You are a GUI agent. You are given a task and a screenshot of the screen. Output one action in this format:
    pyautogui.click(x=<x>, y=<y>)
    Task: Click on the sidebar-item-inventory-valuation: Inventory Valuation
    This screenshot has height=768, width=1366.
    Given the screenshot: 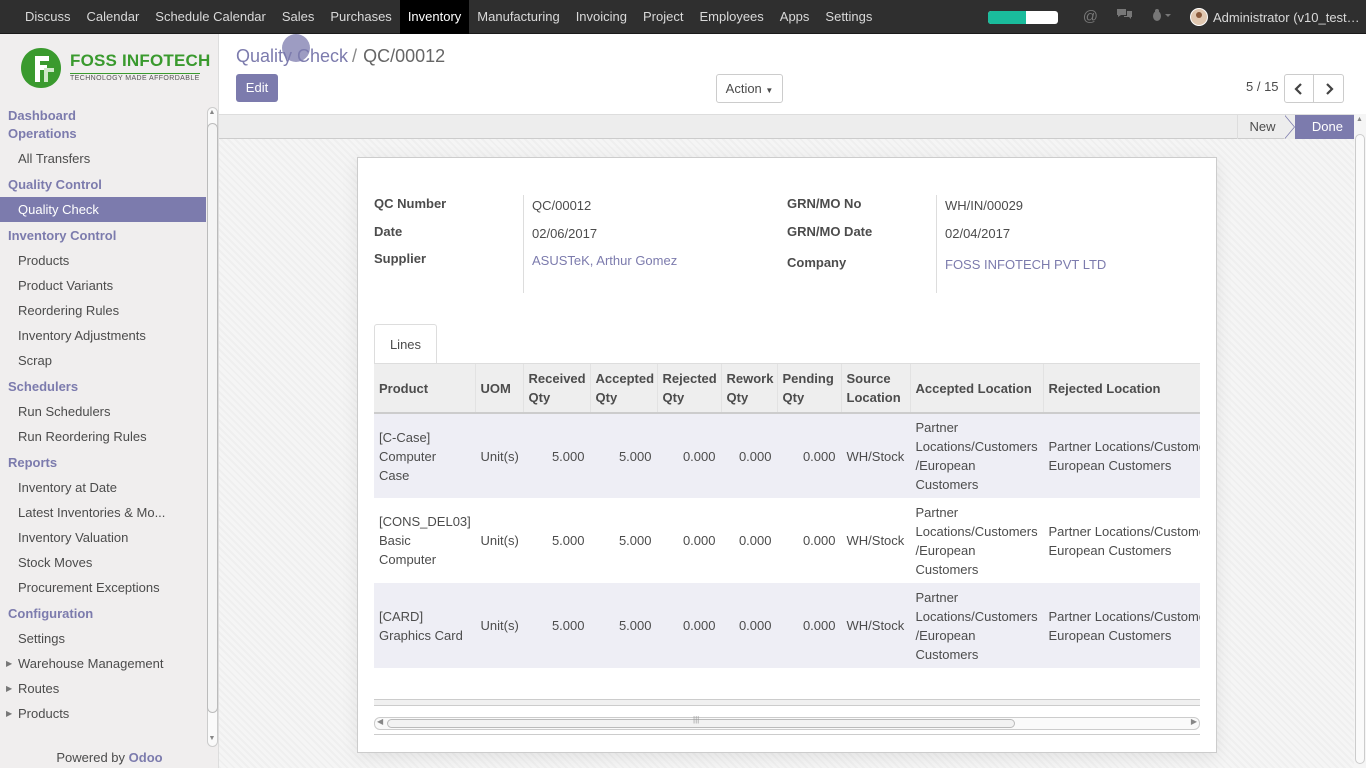 What is the action you would take?
    pyautogui.click(x=103, y=537)
    